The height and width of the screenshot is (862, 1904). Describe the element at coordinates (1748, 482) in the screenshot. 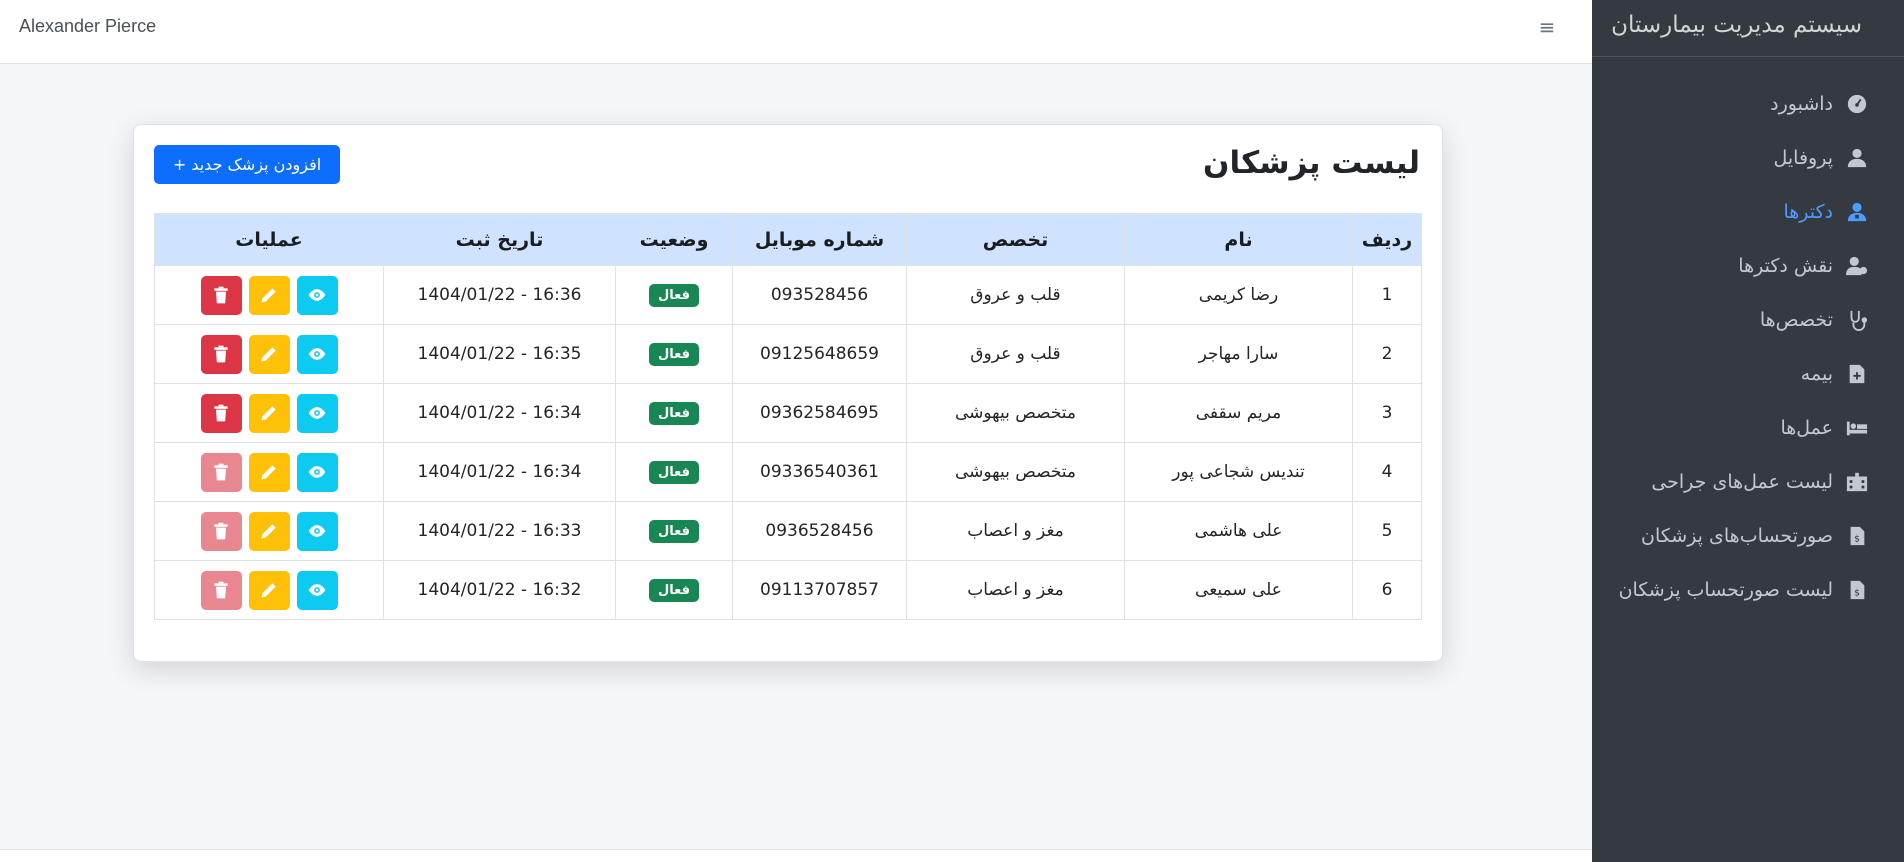

I see `sidebar-item-7: لیست عمل‌های جراحی` at that location.